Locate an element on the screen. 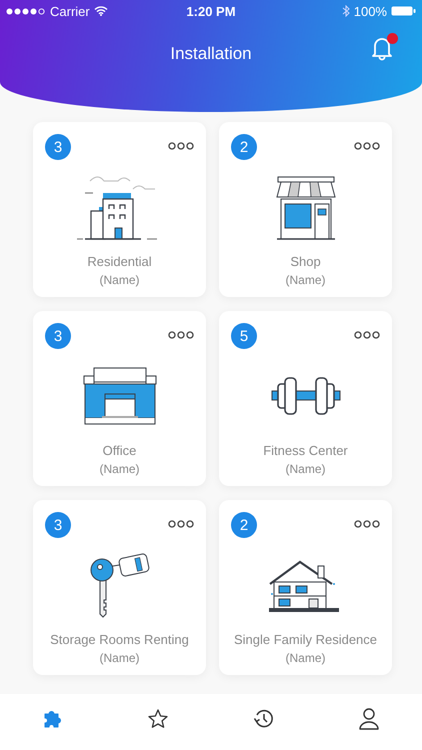  wifi-icon is located at coordinates (101, 11).